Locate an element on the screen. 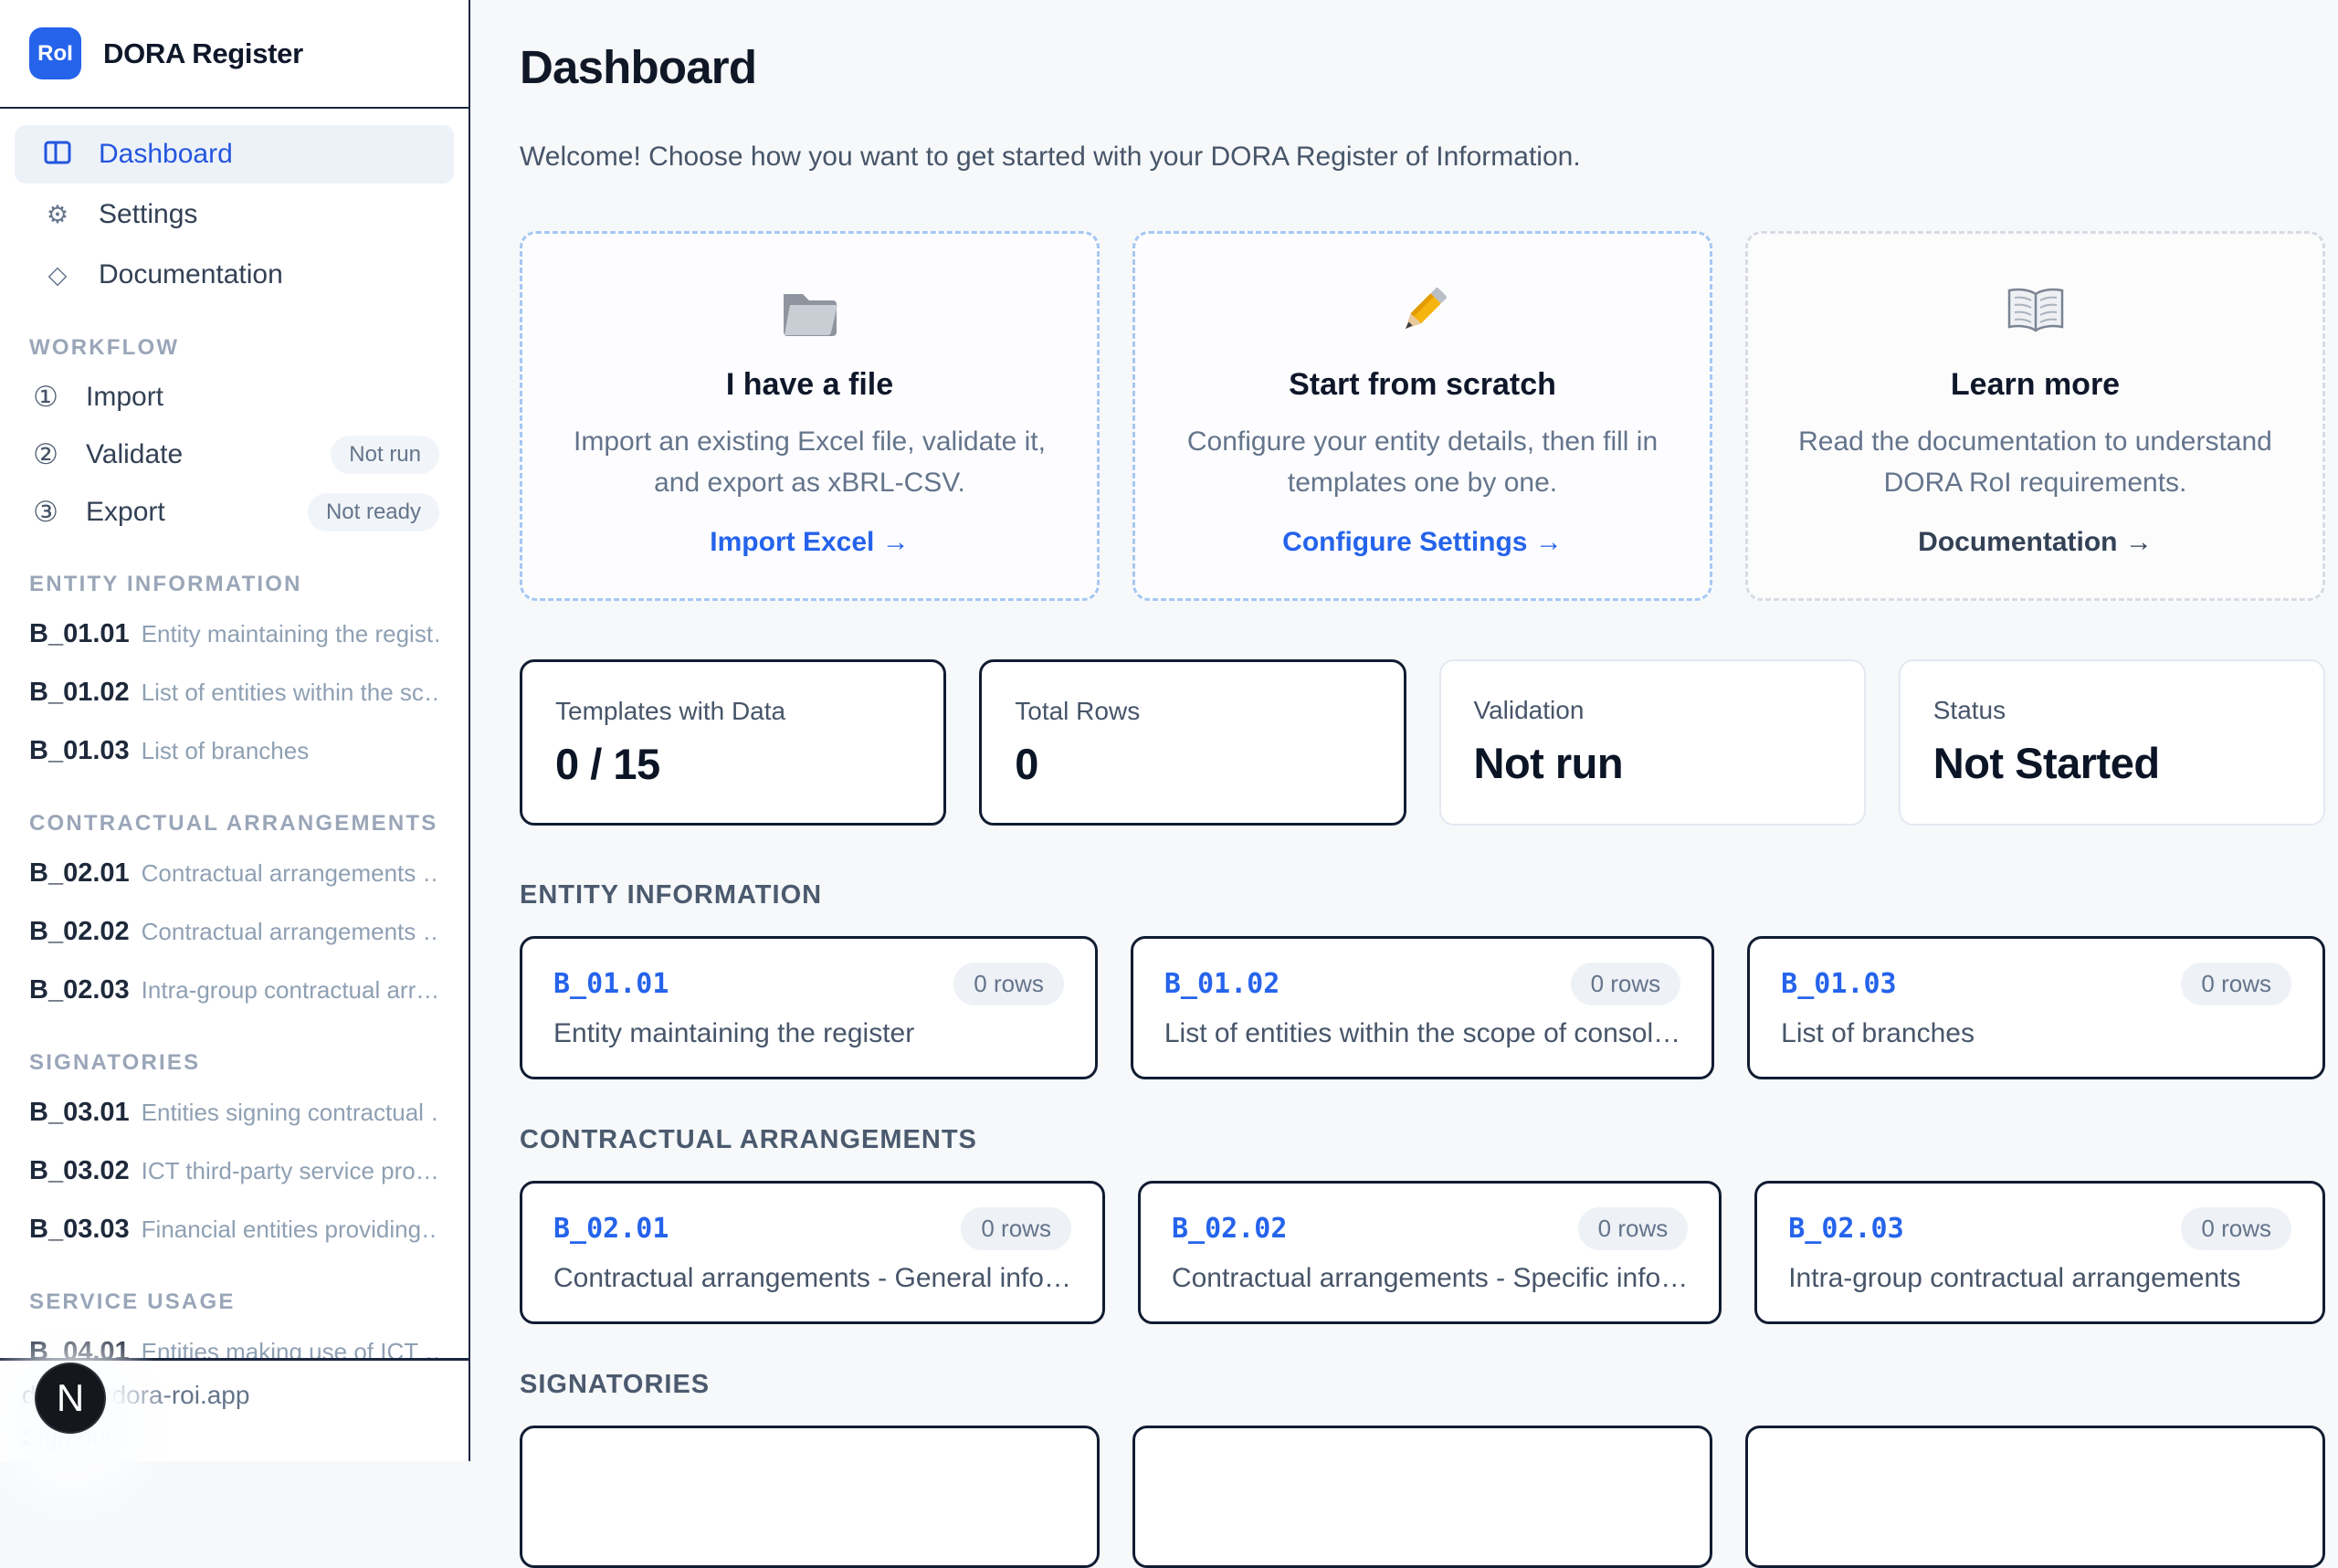 The width and height of the screenshot is (2338, 1568). template-card-b0303 is located at coordinates (2035, 1496).